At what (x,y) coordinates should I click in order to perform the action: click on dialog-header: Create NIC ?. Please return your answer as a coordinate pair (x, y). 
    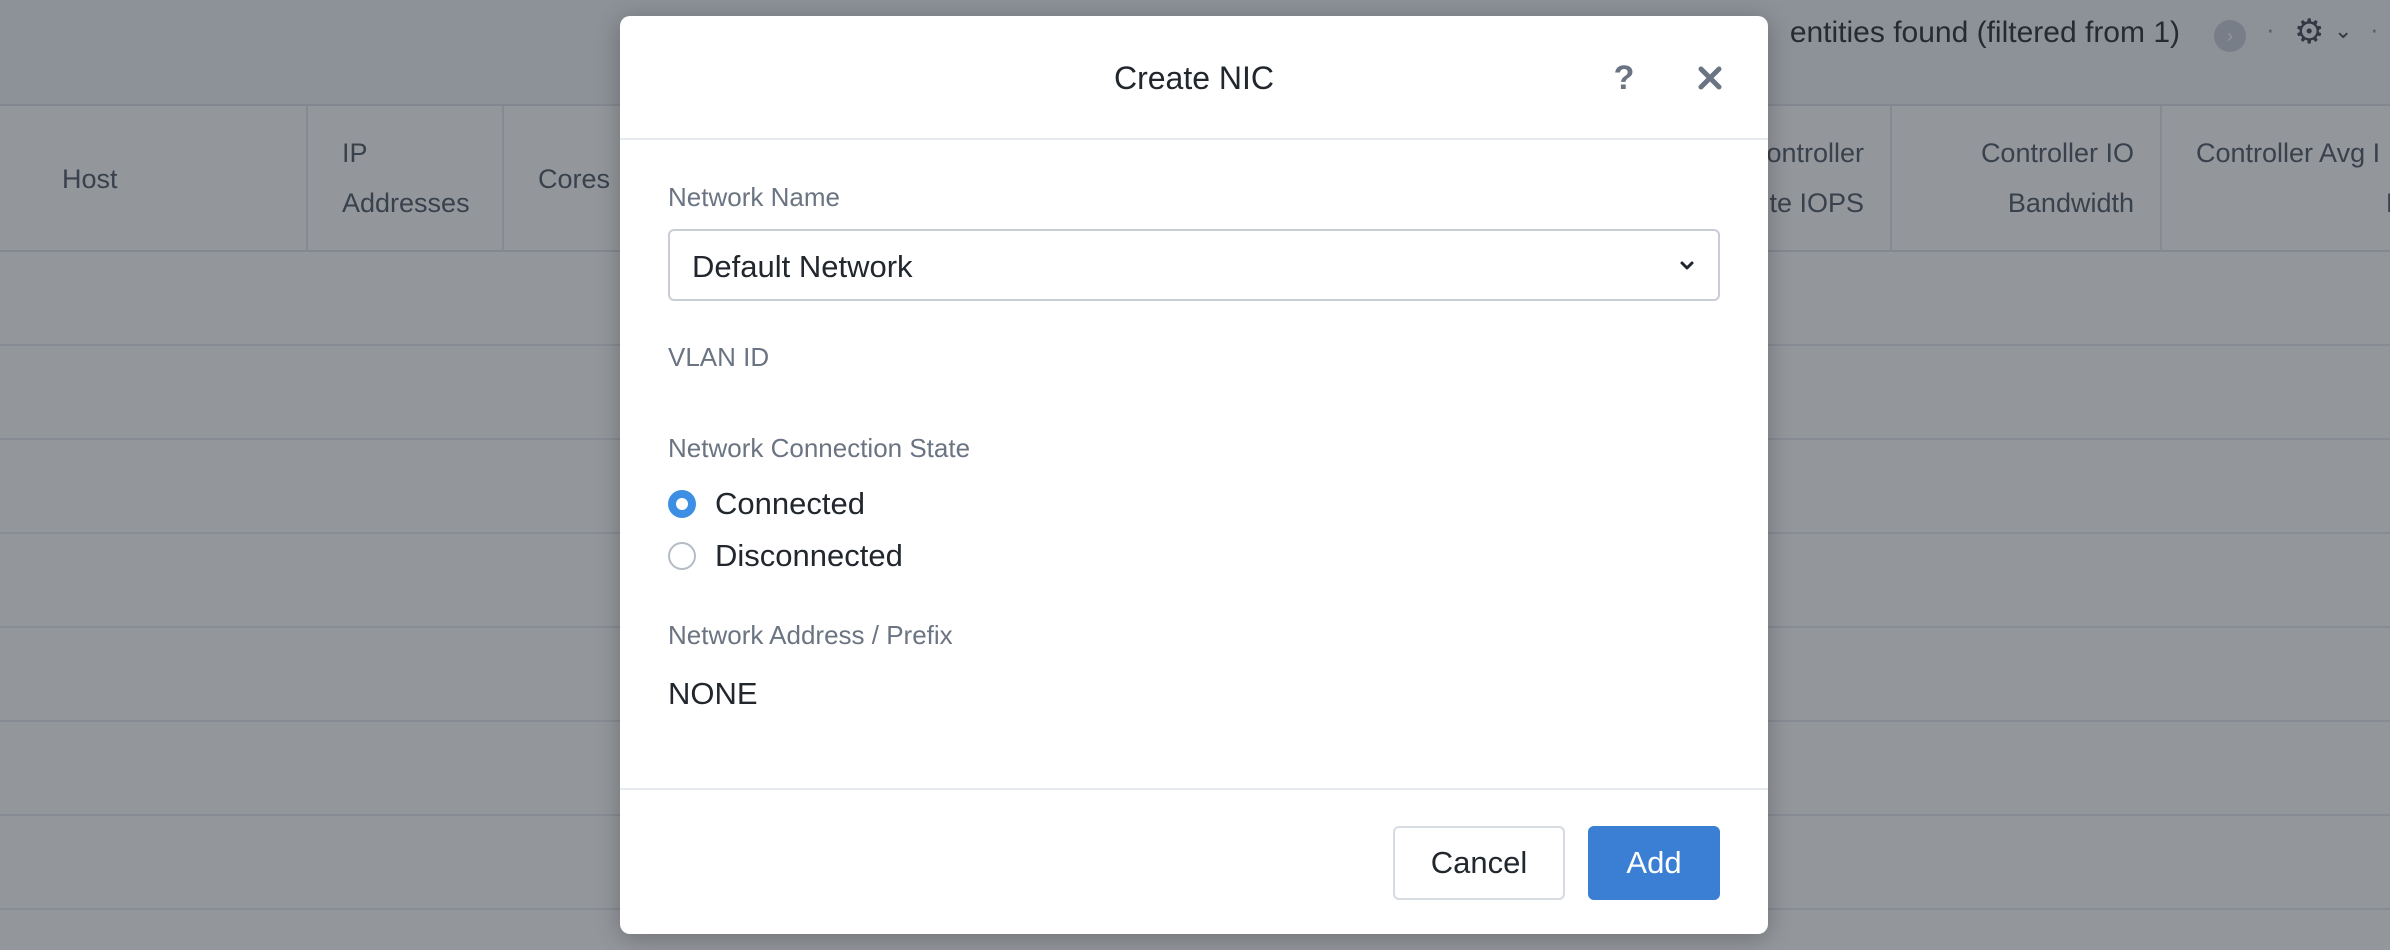
    Looking at the image, I should click on (1194, 78).